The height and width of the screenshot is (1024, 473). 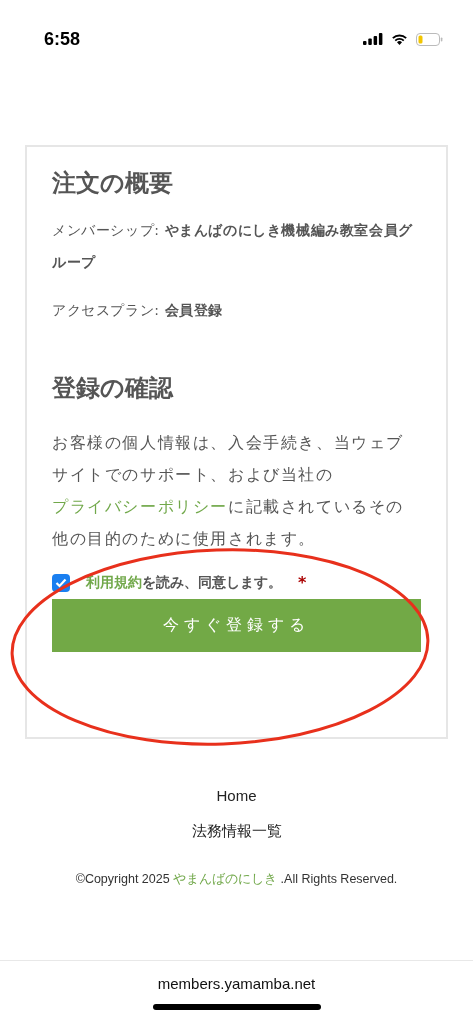 What do you see at coordinates (399, 39) in the screenshot?
I see `wifi-icon` at bounding box center [399, 39].